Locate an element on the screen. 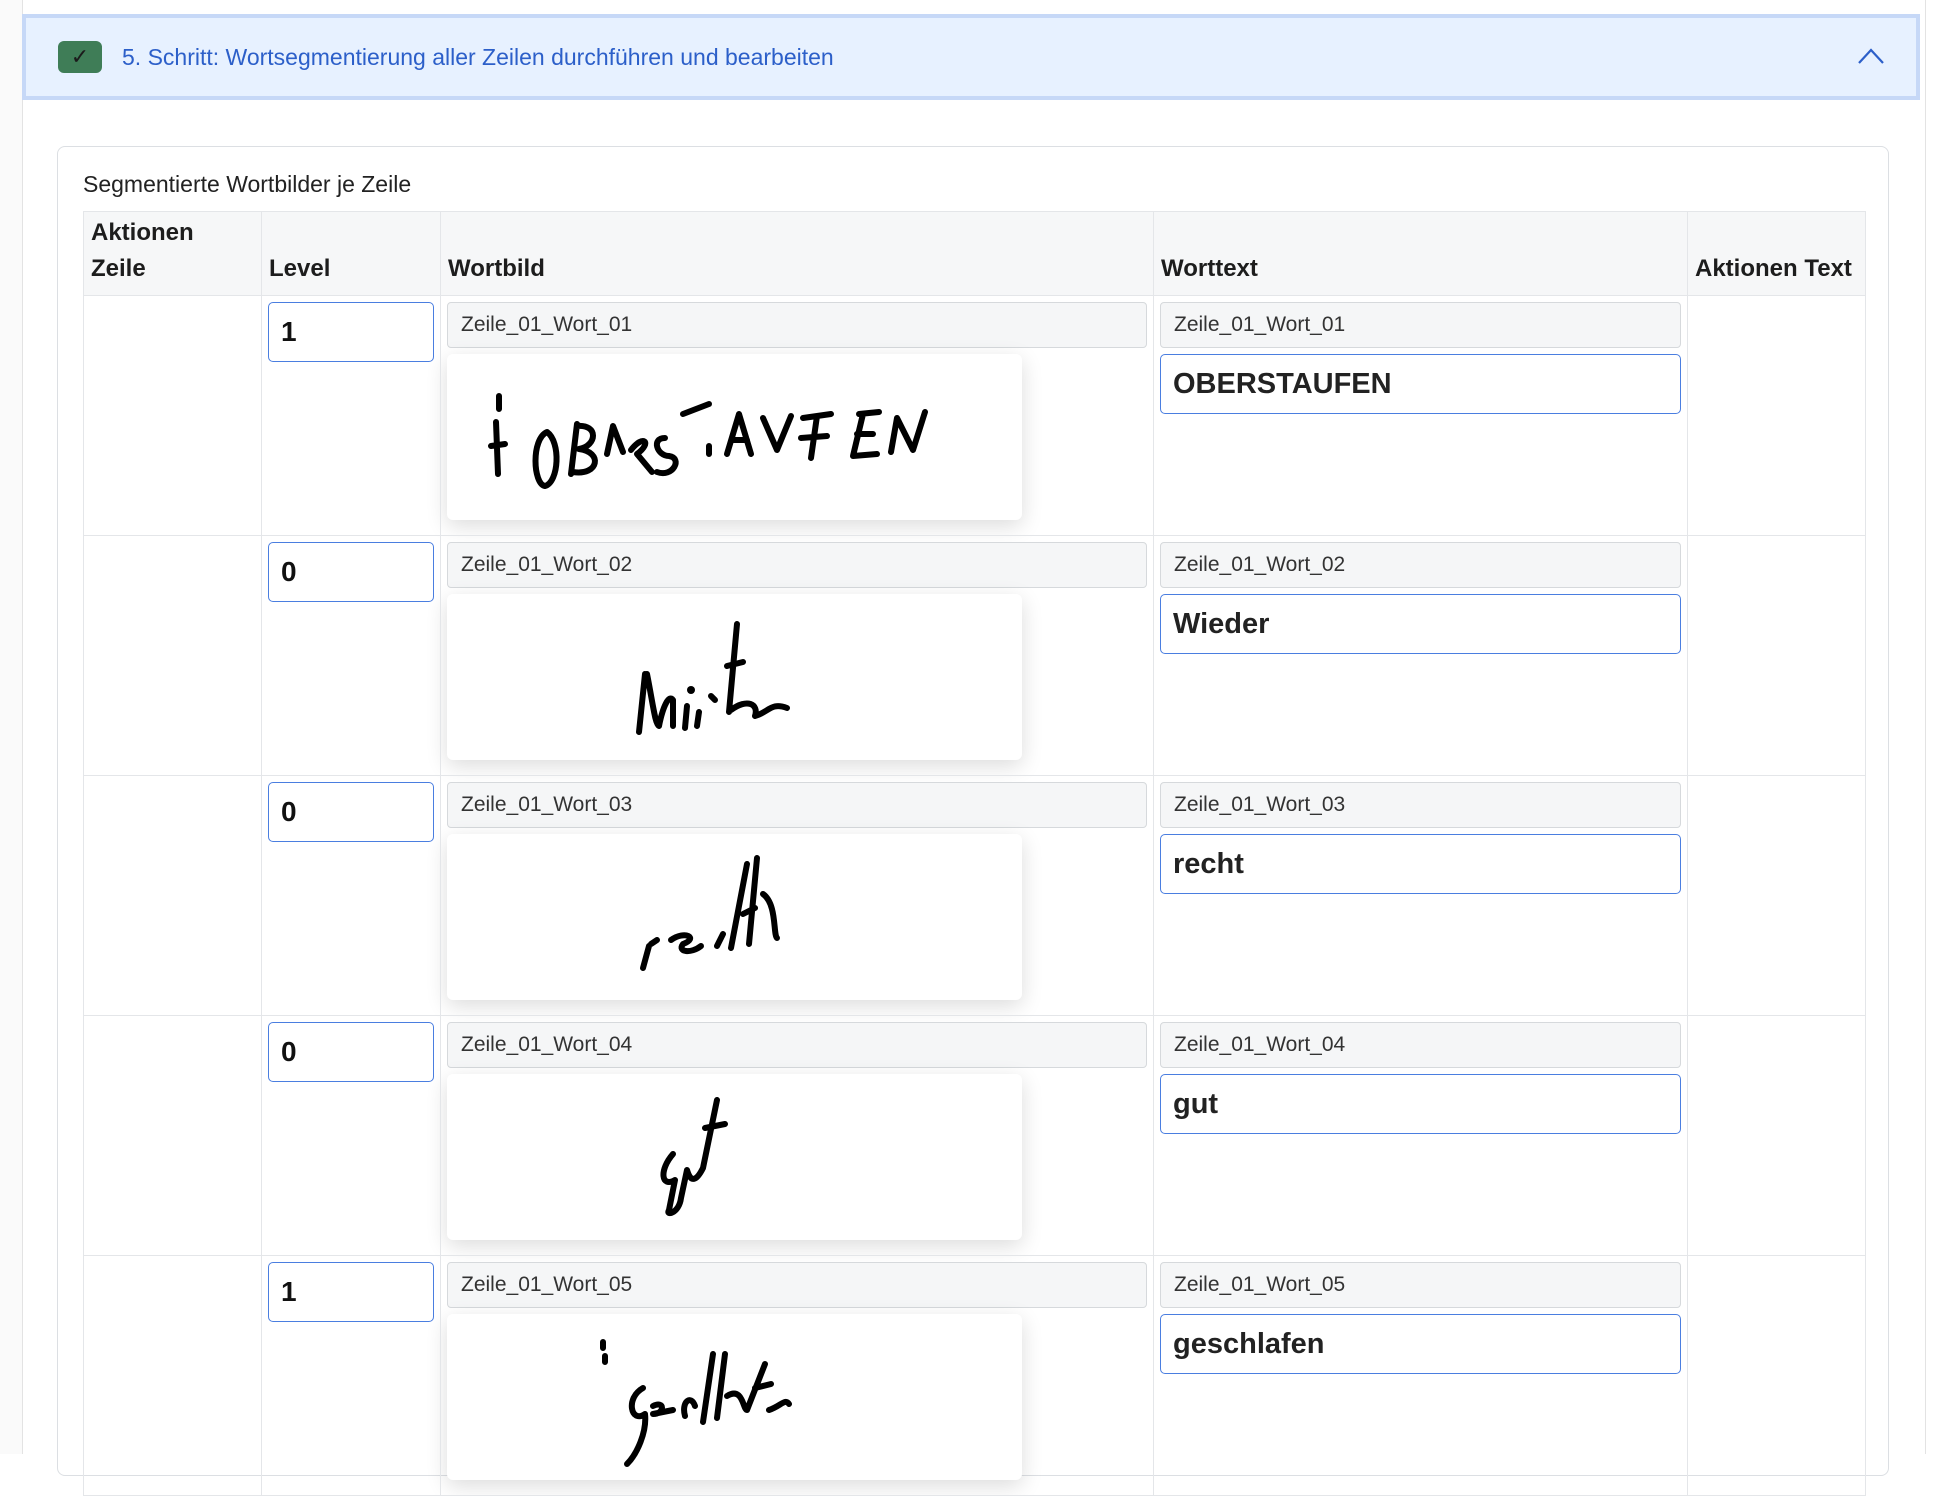 This screenshot has width=1954, height=1496. wordimage-cell: Zeile_01_Wort_01 is located at coordinates (797, 415).